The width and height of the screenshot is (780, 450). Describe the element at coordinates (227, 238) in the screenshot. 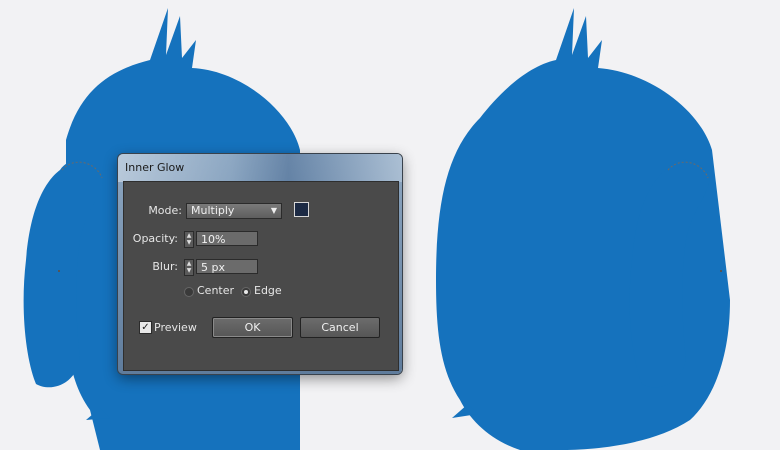

I see `opacity-input: 10%` at that location.